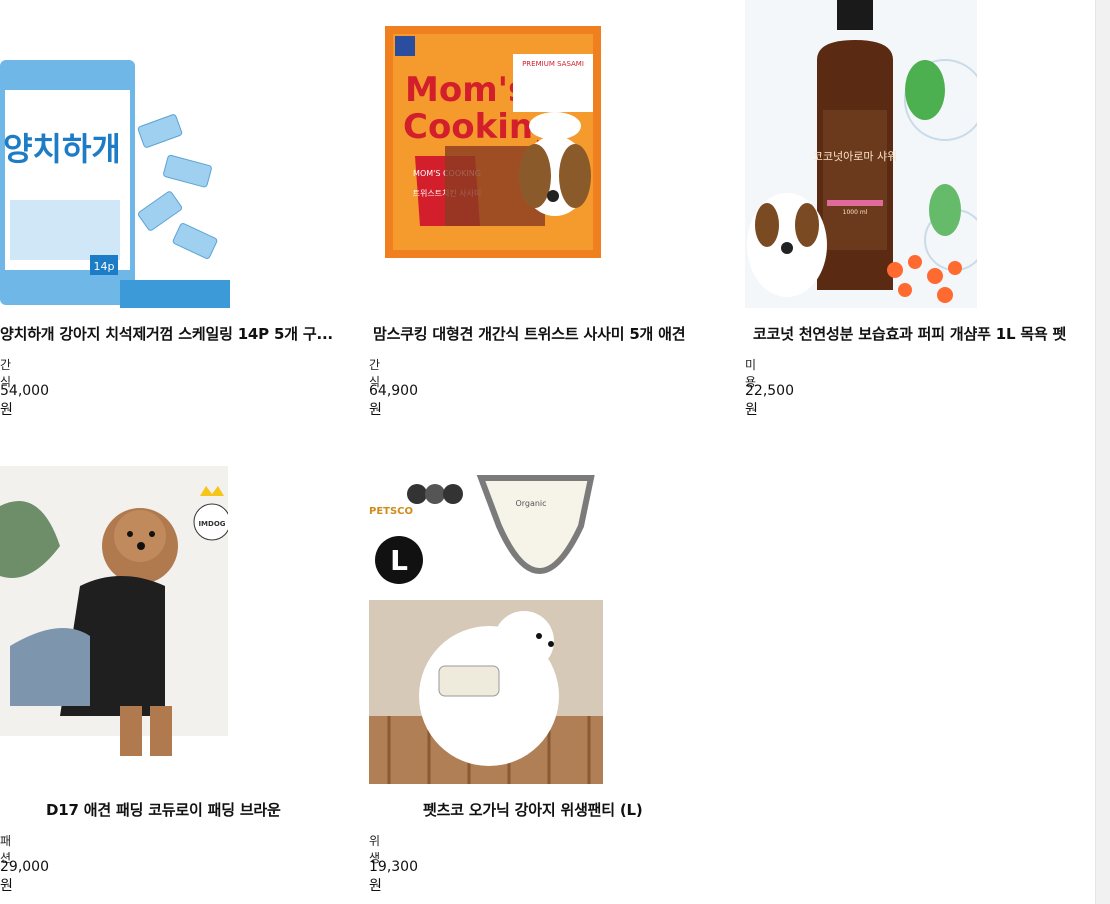  What do you see at coordinates (393, 400) in the screenshot?
I see `product-price: 64,900원` at bounding box center [393, 400].